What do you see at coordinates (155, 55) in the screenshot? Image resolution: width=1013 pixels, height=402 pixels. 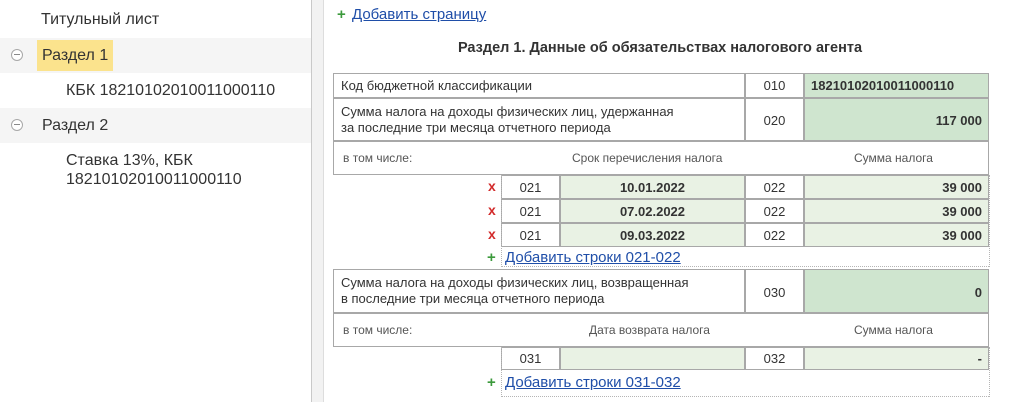 I see `nav-item-section-1: Раздел 1` at bounding box center [155, 55].